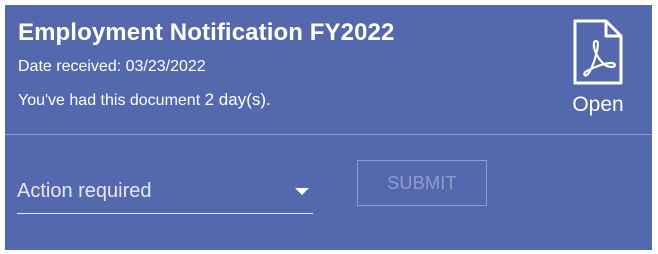 Image resolution: width=658 pixels, height=254 pixels. Describe the element at coordinates (165, 192) in the screenshot. I see `action-required-select: Action required` at that location.